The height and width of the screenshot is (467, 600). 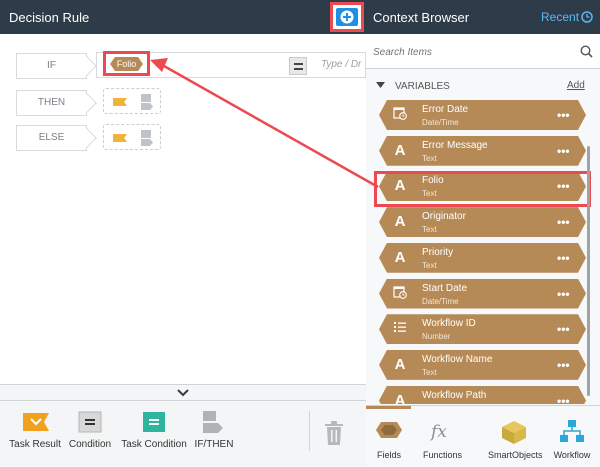 I want to click on variable-name: Priority, so click(x=438, y=252).